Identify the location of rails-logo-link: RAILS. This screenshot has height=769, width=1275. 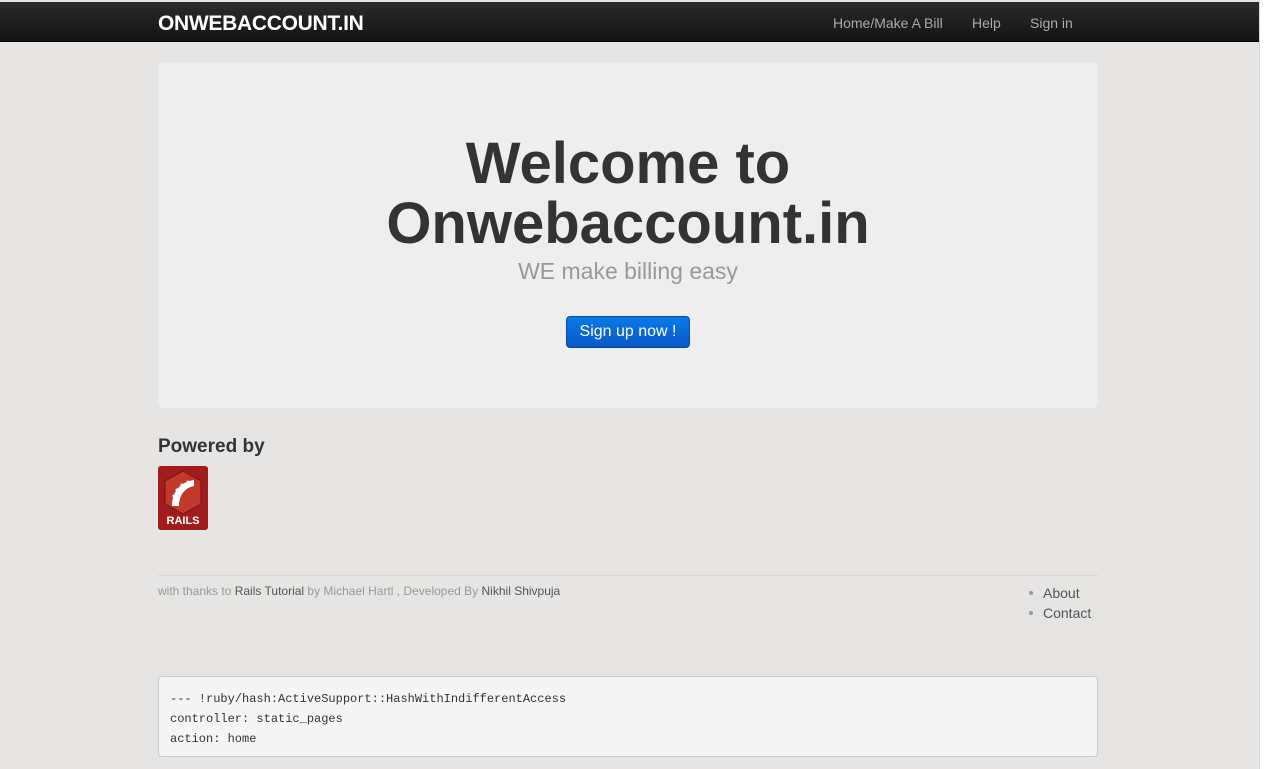
(183, 498).